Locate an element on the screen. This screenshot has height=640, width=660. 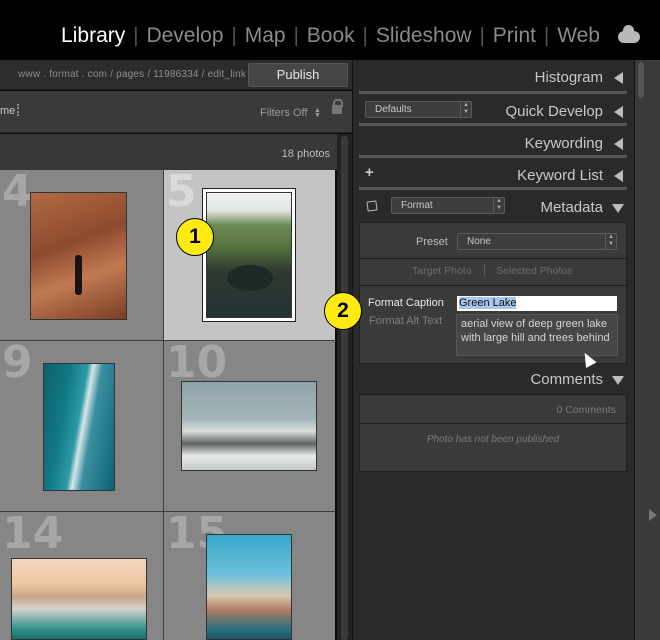
select-value: None is located at coordinates (479, 241).